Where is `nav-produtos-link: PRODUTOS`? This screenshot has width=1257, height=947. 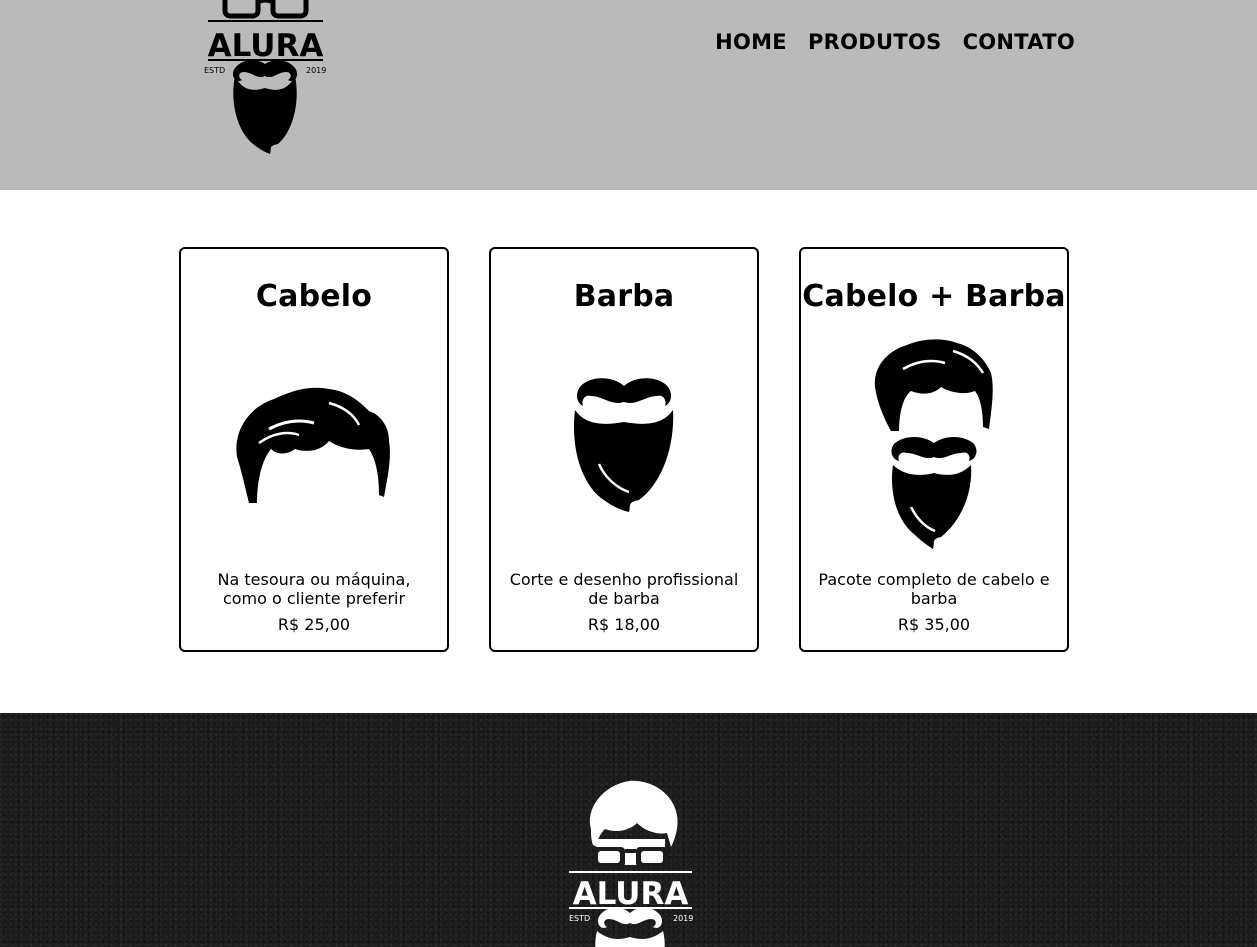 nav-produtos-link: PRODUTOS is located at coordinates (875, 42).